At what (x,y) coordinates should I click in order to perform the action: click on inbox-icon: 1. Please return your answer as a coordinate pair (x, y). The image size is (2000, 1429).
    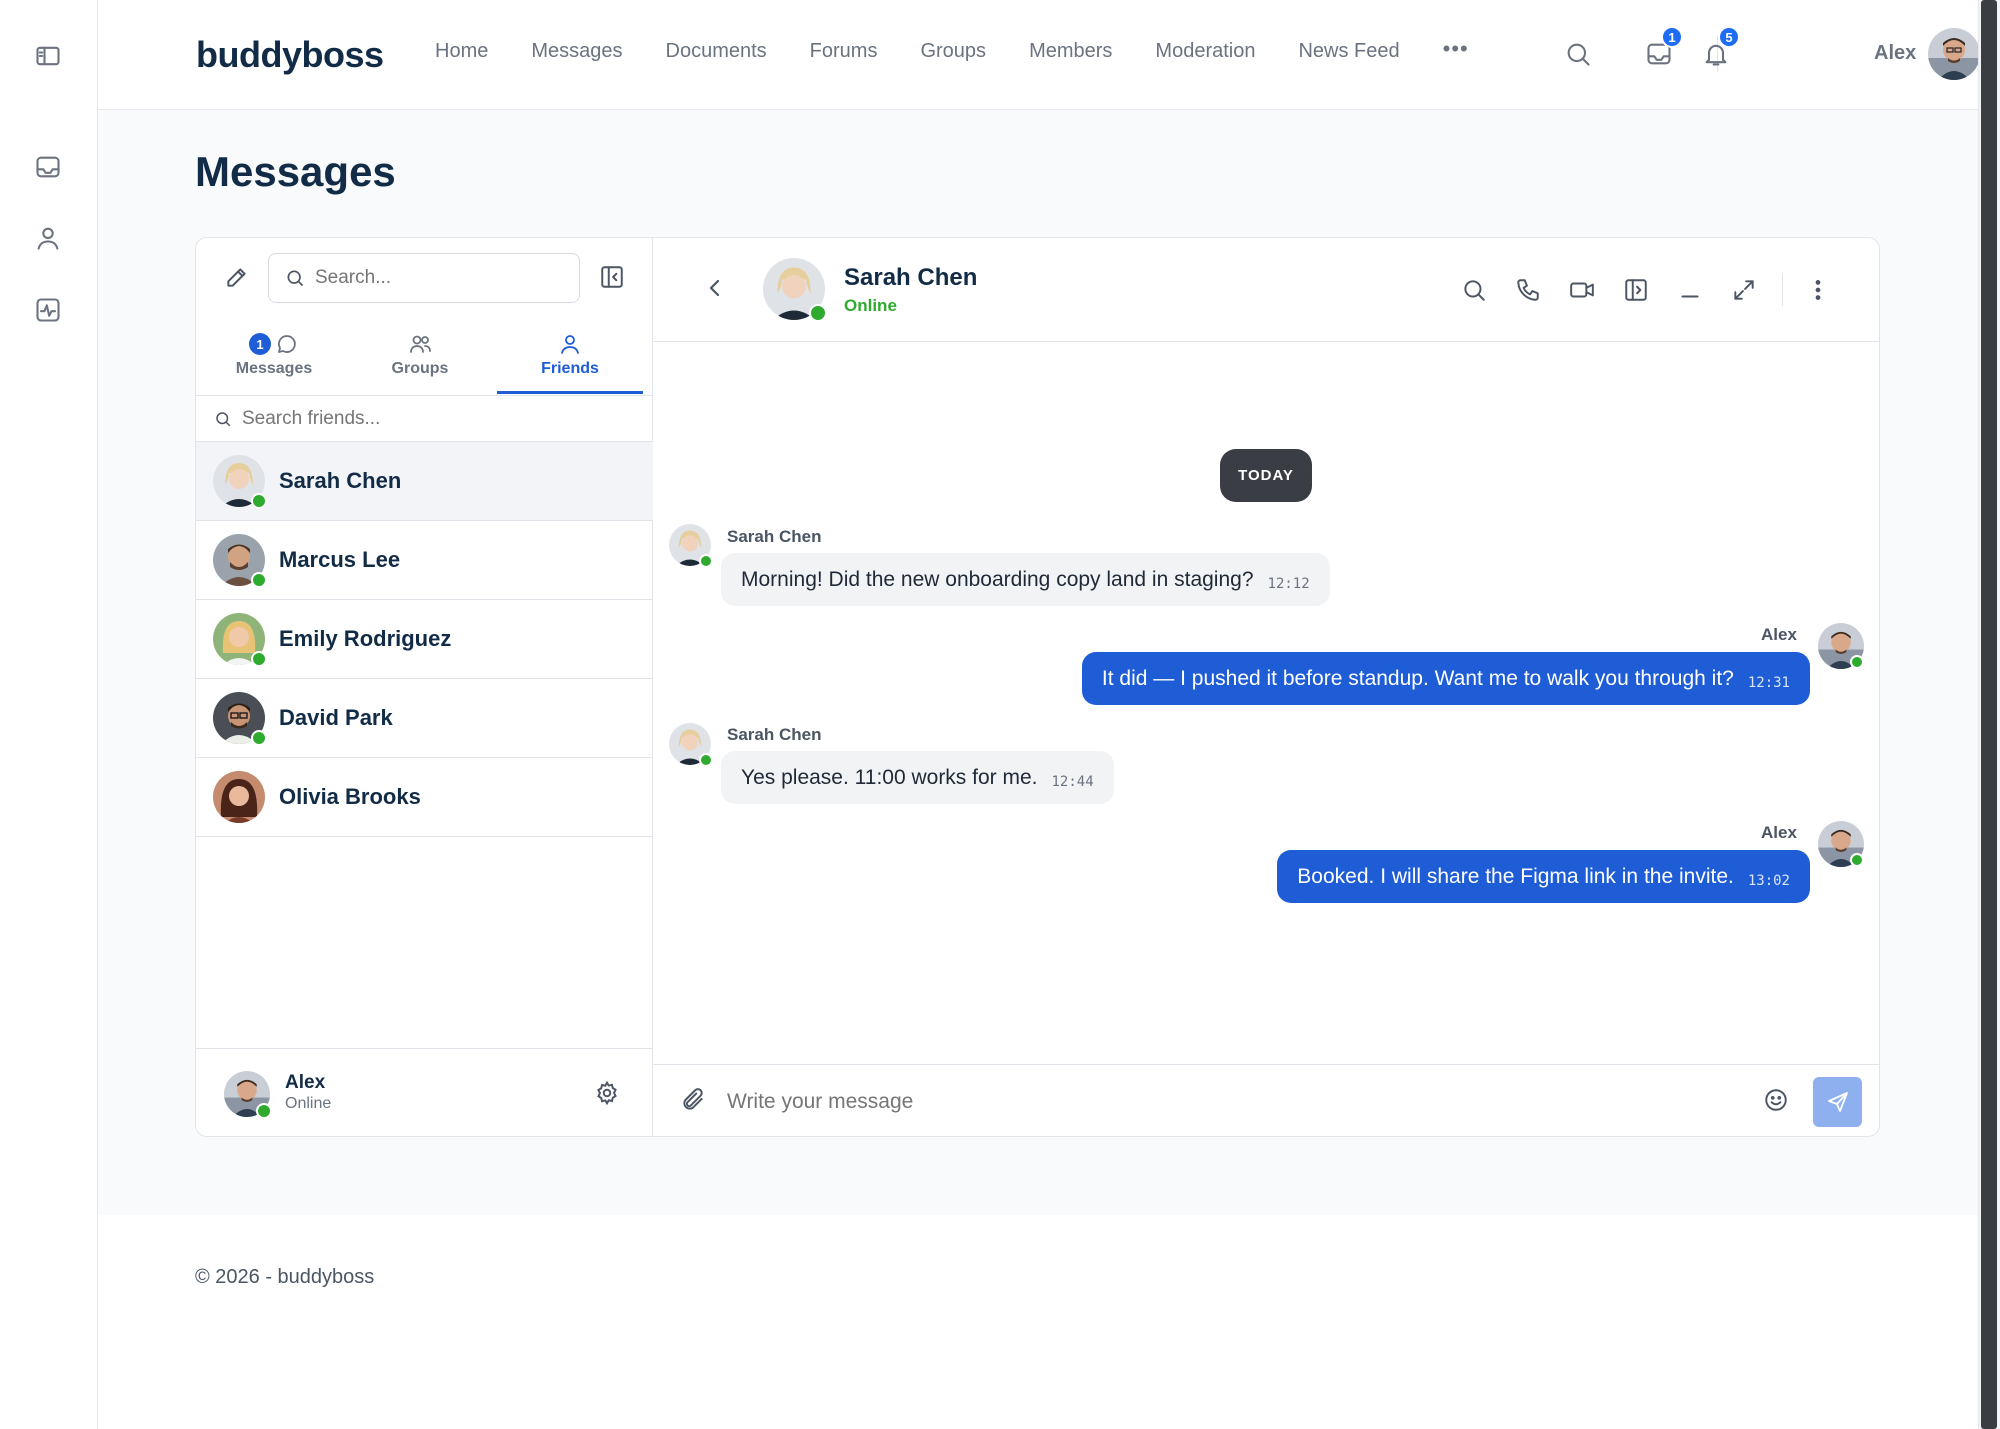
    Looking at the image, I should click on (1663, 48).